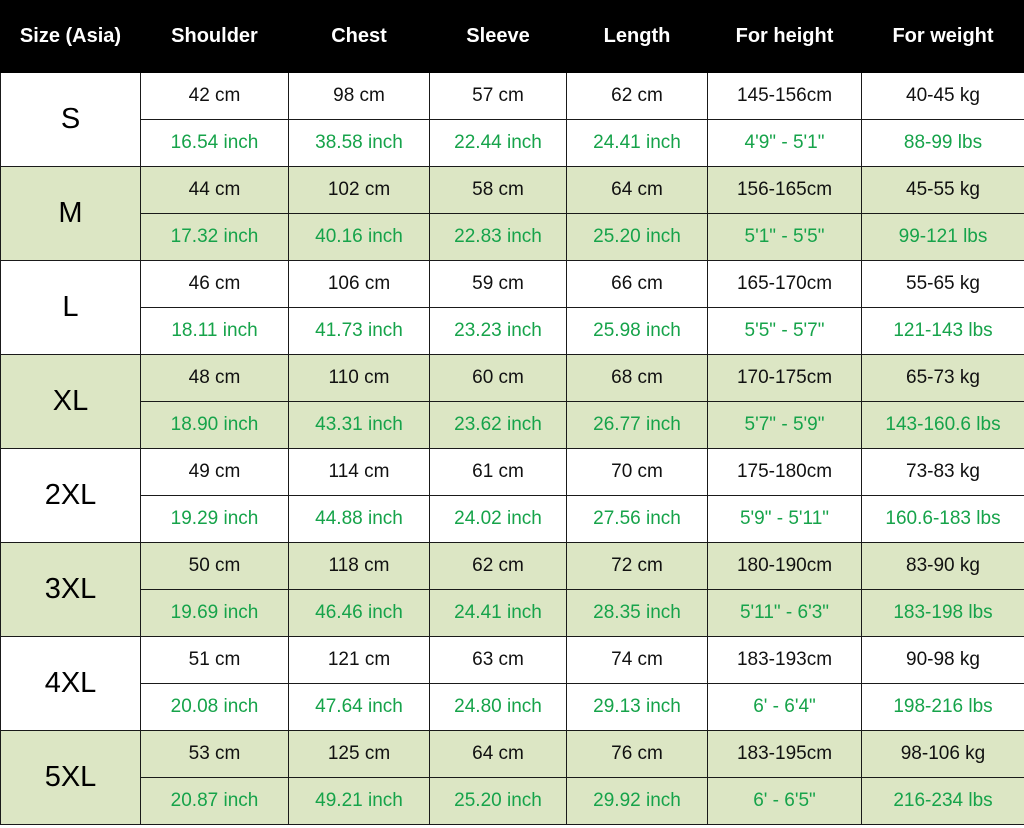 This screenshot has width=1024, height=828. Describe the element at coordinates (359, 190) in the screenshot. I see `chest-metric-cell: 102 cm` at that location.